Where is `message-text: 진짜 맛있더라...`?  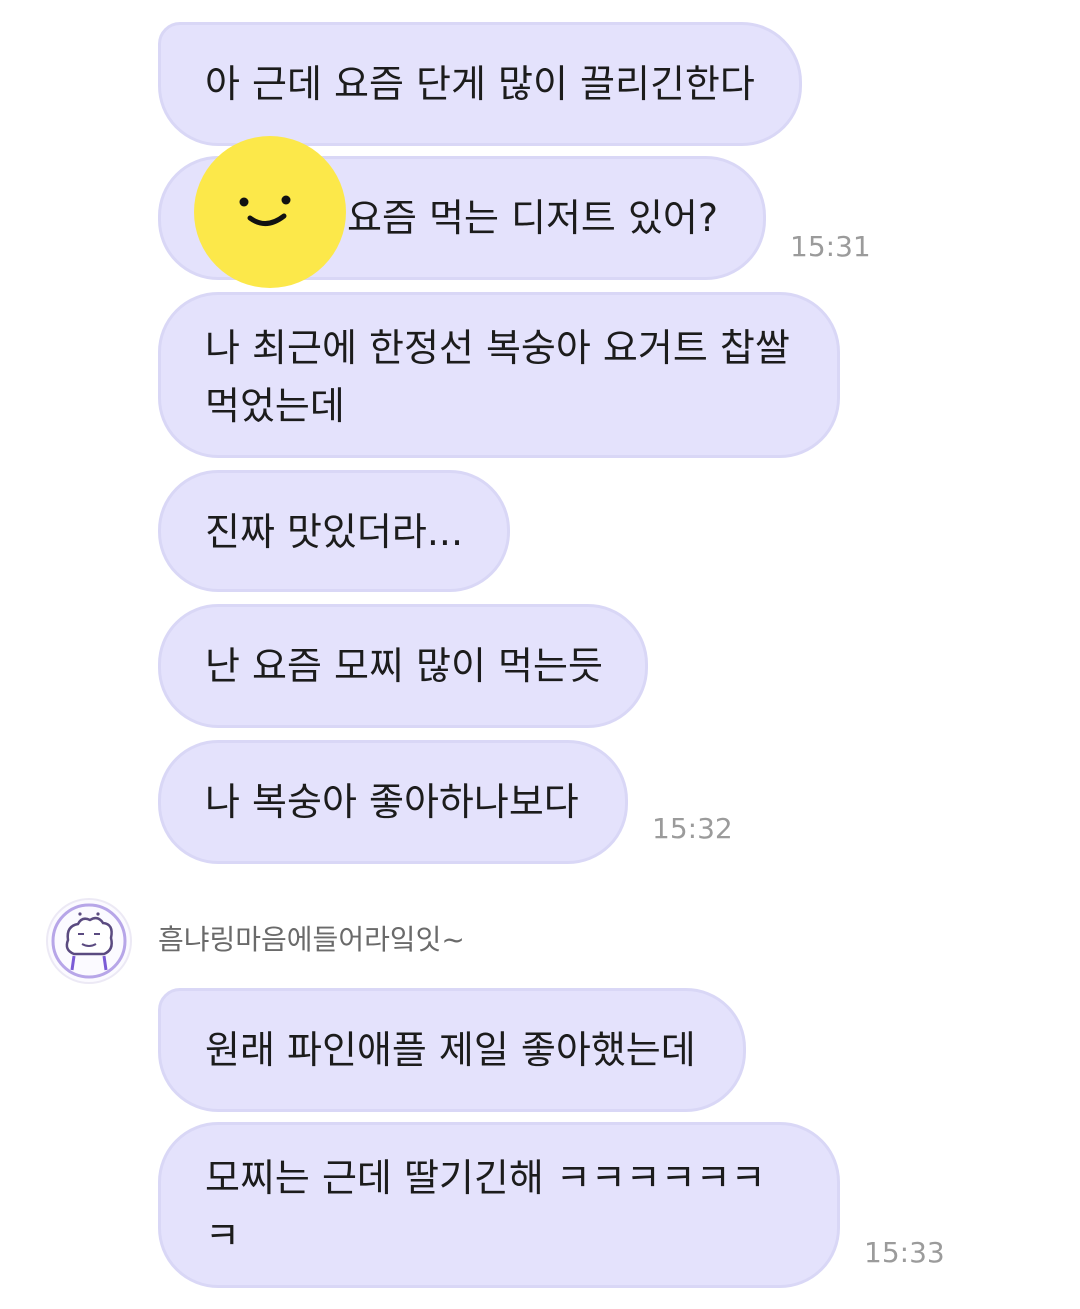 message-text: 진짜 맛있더라... is located at coordinates (334, 532).